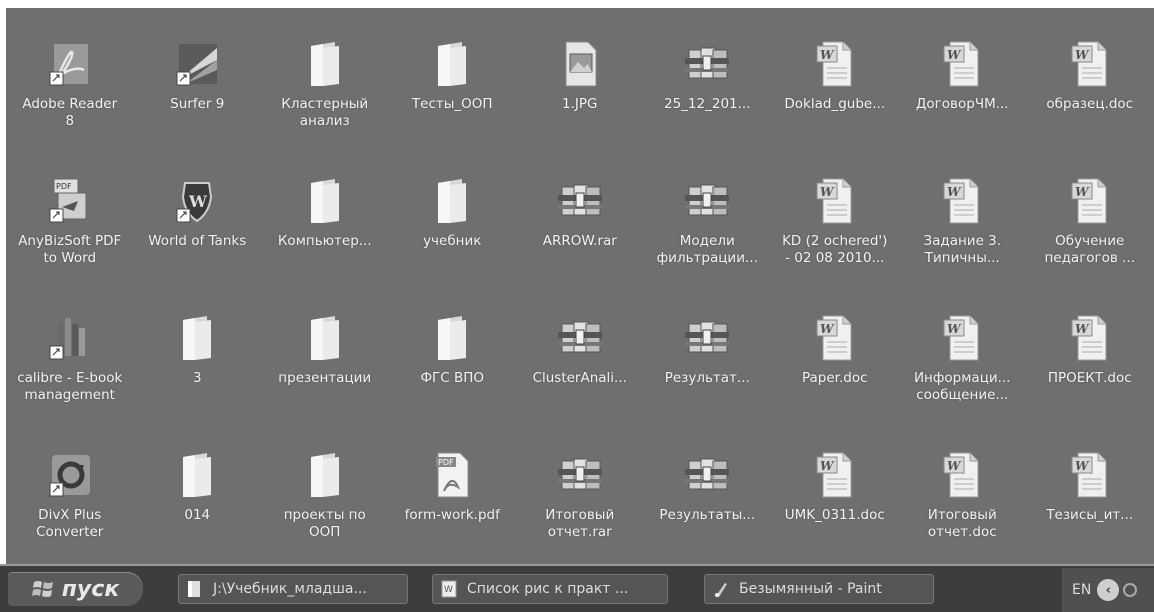 The height and width of the screenshot is (612, 1154). Describe the element at coordinates (325, 350) in the screenshot. I see `desktop-icon: презентации` at that location.